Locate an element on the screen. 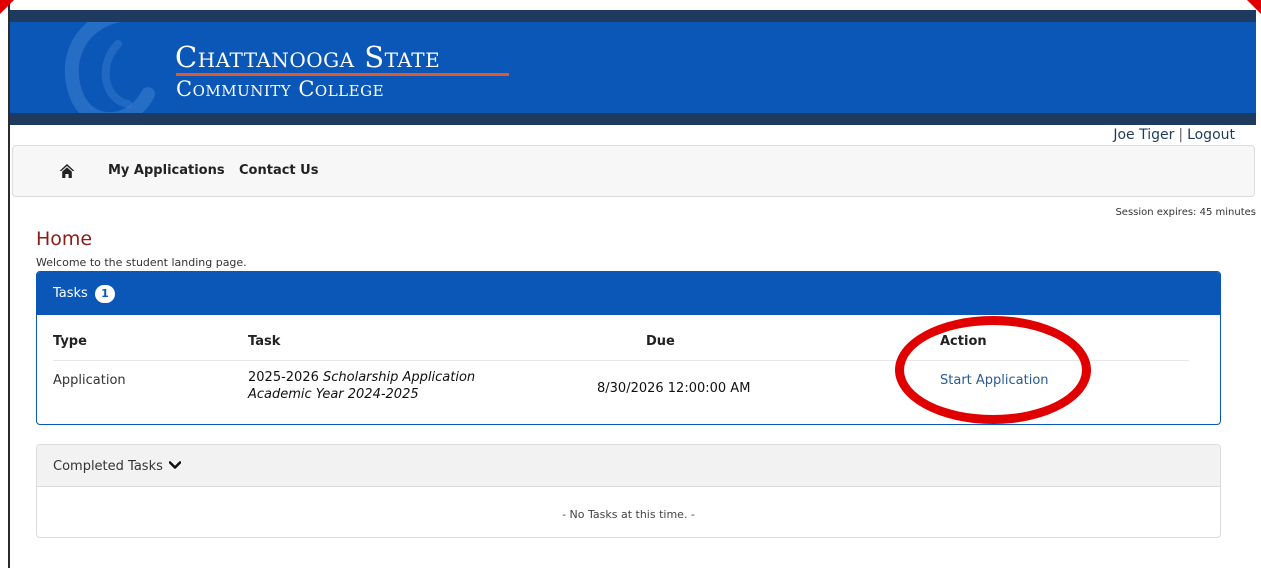 The width and height of the screenshot is (1261, 568). tasks-label: Tasks is located at coordinates (70, 293).